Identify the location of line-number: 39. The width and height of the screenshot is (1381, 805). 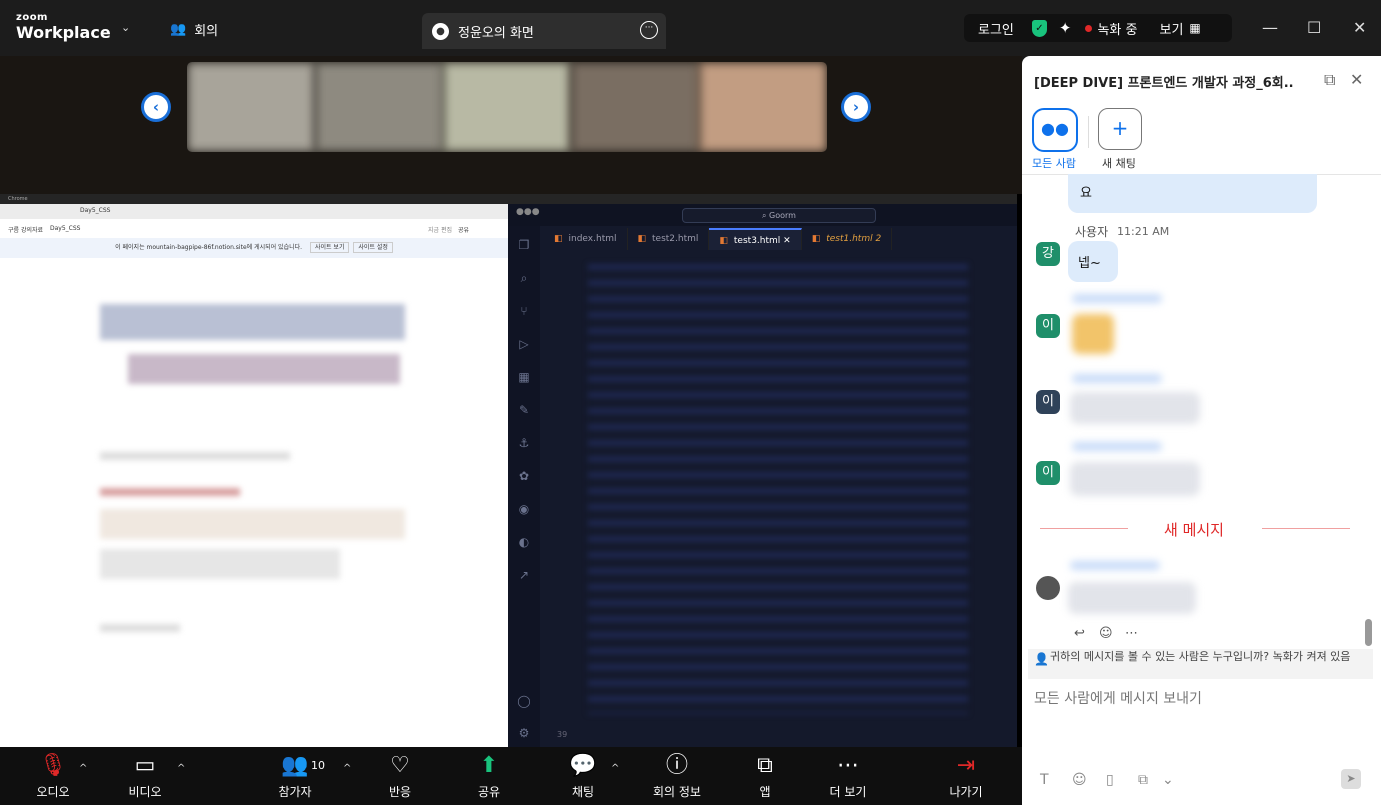
(562, 734).